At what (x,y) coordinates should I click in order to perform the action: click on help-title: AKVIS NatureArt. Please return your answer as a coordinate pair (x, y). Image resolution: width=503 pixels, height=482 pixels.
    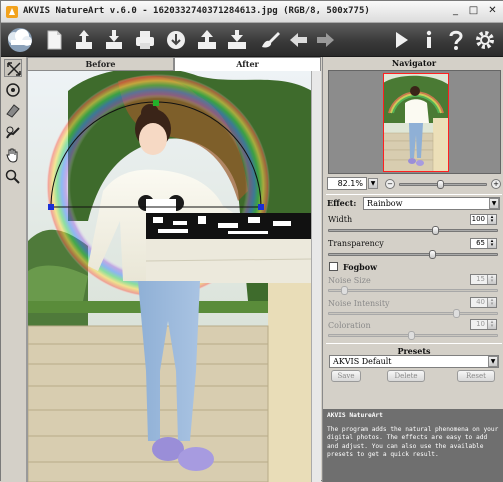
    Looking at the image, I should click on (355, 415).